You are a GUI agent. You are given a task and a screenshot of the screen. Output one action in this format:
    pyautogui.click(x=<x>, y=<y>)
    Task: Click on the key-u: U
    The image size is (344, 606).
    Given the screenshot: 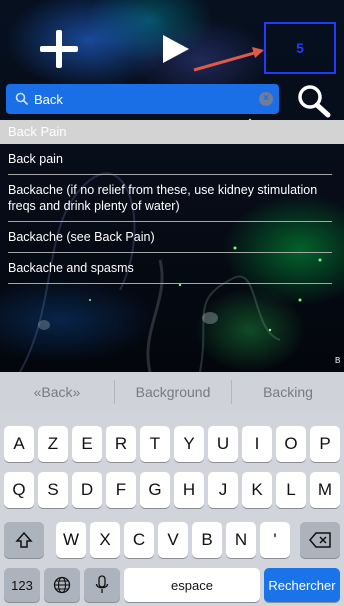 What is the action you would take?
    pyautogui.click(x=223, y=444)
    